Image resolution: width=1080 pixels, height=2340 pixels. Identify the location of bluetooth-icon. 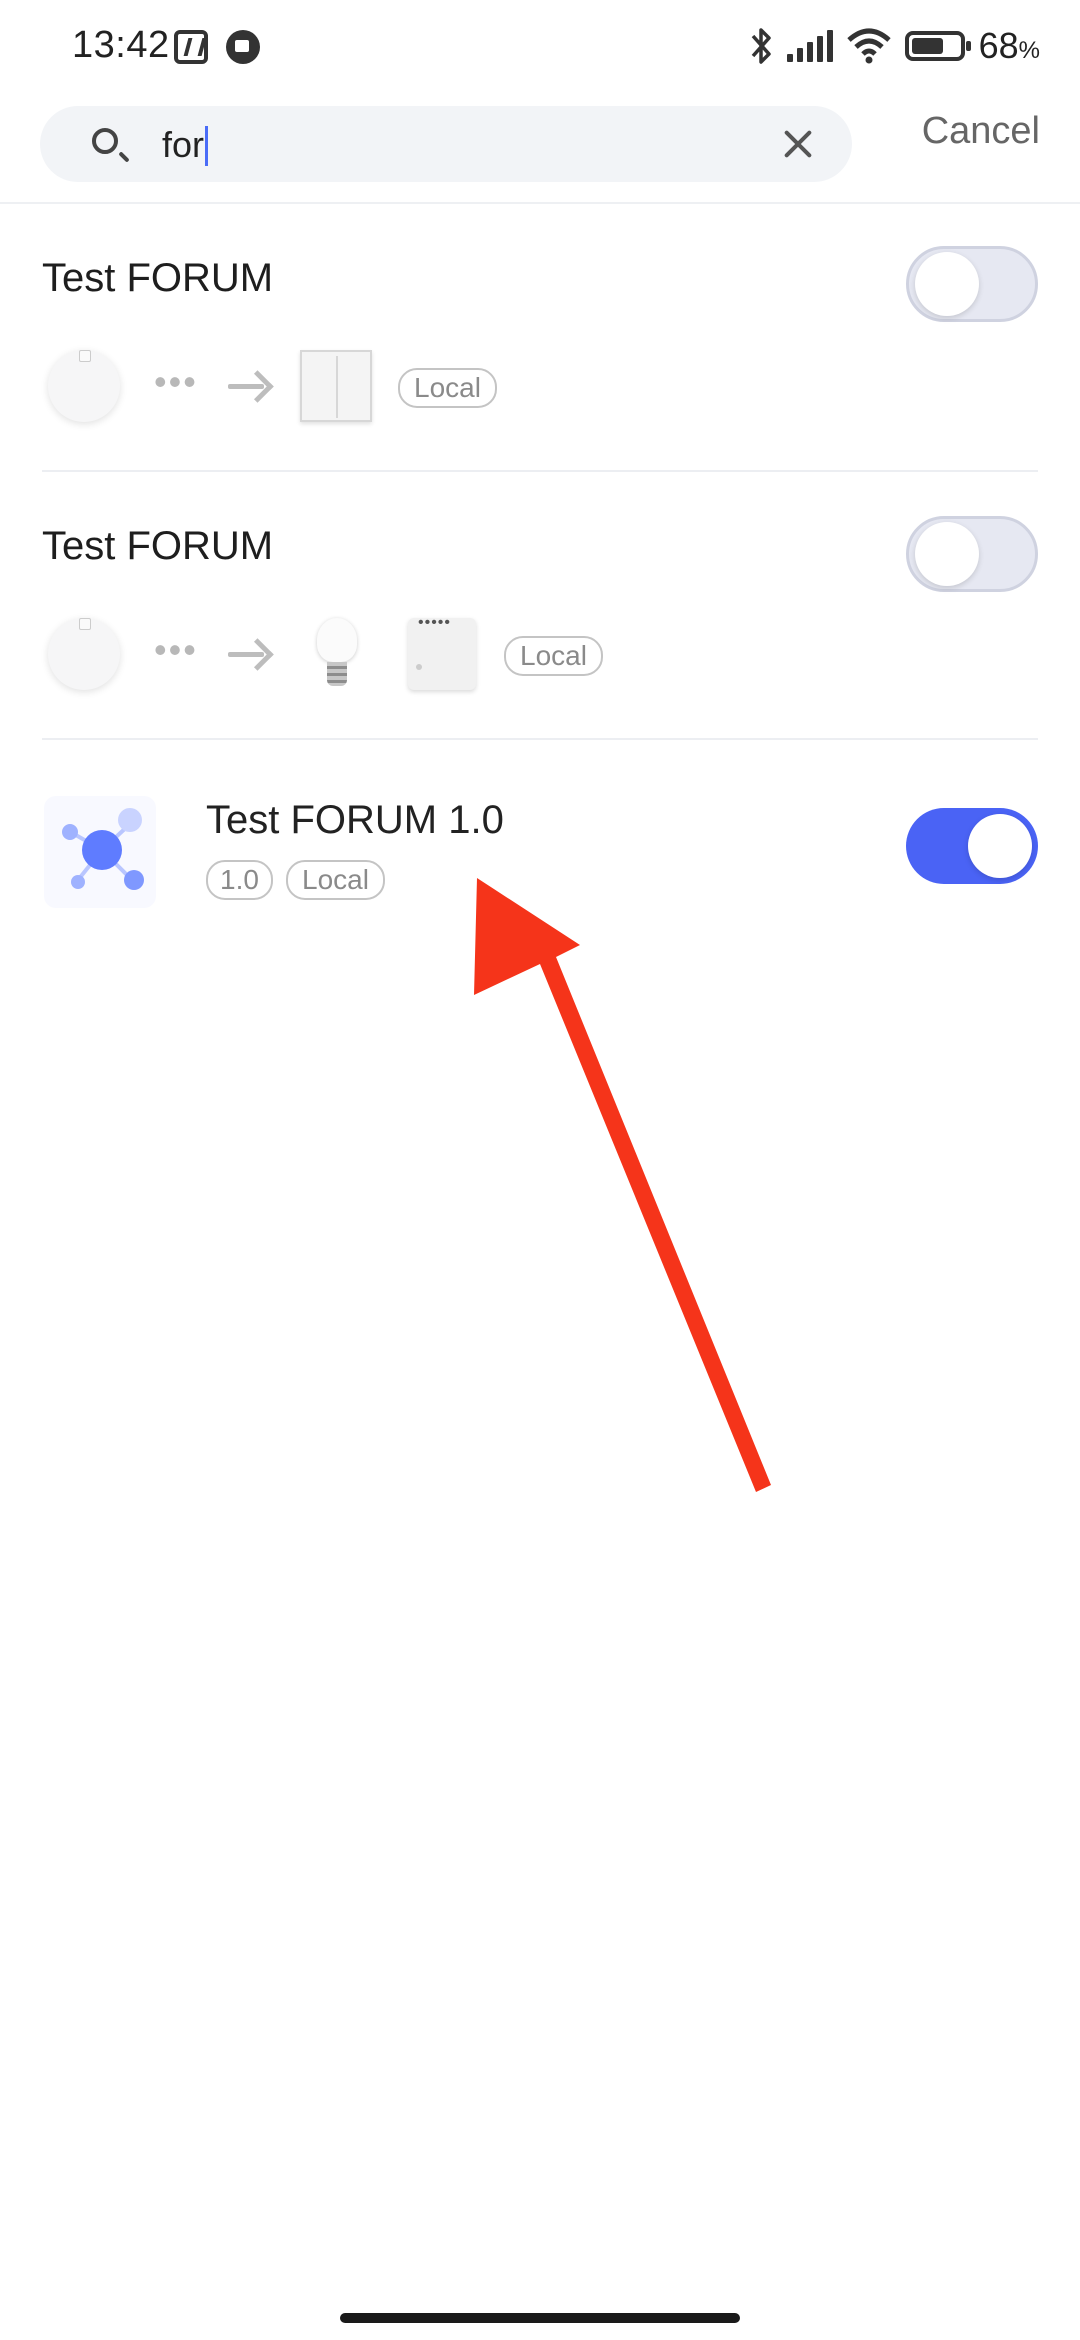
(761, 46).